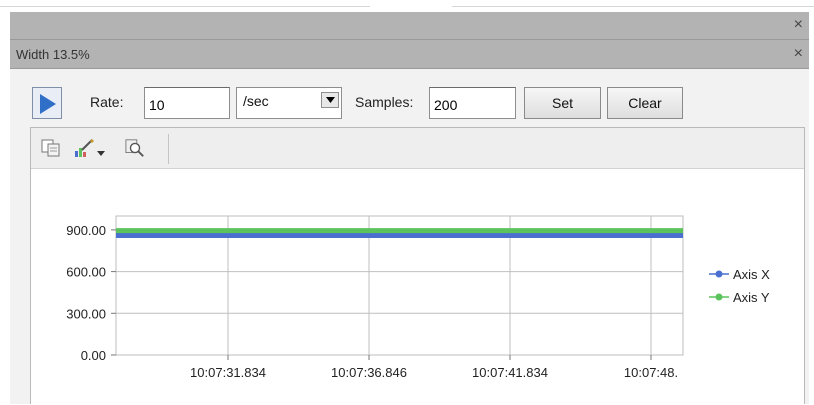  What do you see at coordinates (289, 103) in the screenshot?
I see `rate-unit-select: /sec` at bounding box center [289, 103].